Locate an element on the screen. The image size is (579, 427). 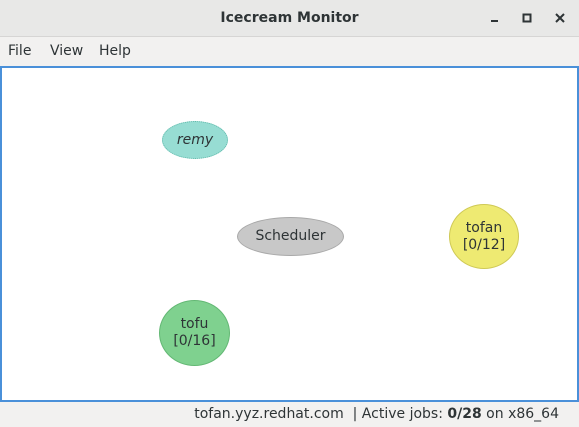
maximize-icon is located at coordinates (527, 18).